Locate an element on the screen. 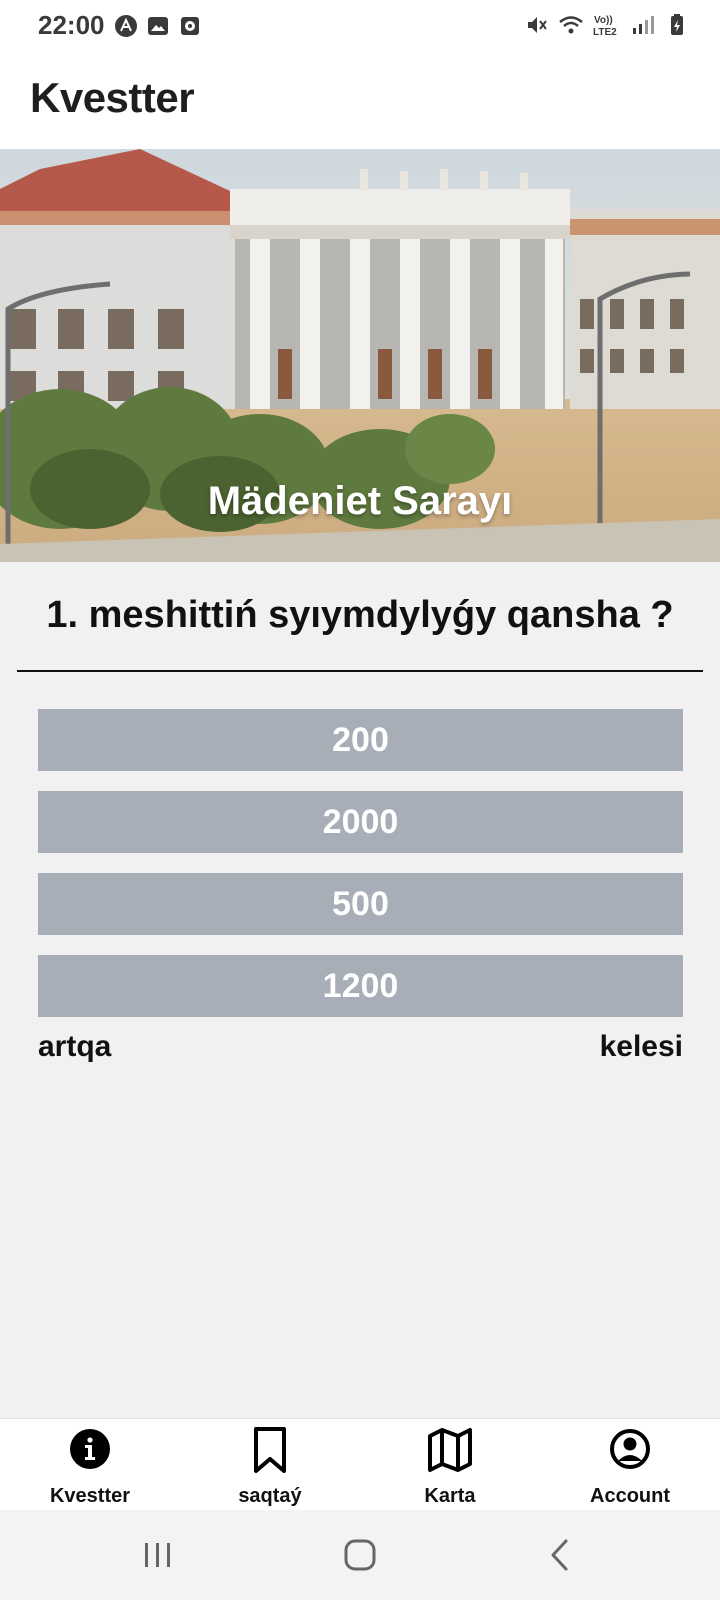 The image size is (720, 1600). status-bar: 22:00 Vo)) LTE2 is located at coordinates (360, 26).